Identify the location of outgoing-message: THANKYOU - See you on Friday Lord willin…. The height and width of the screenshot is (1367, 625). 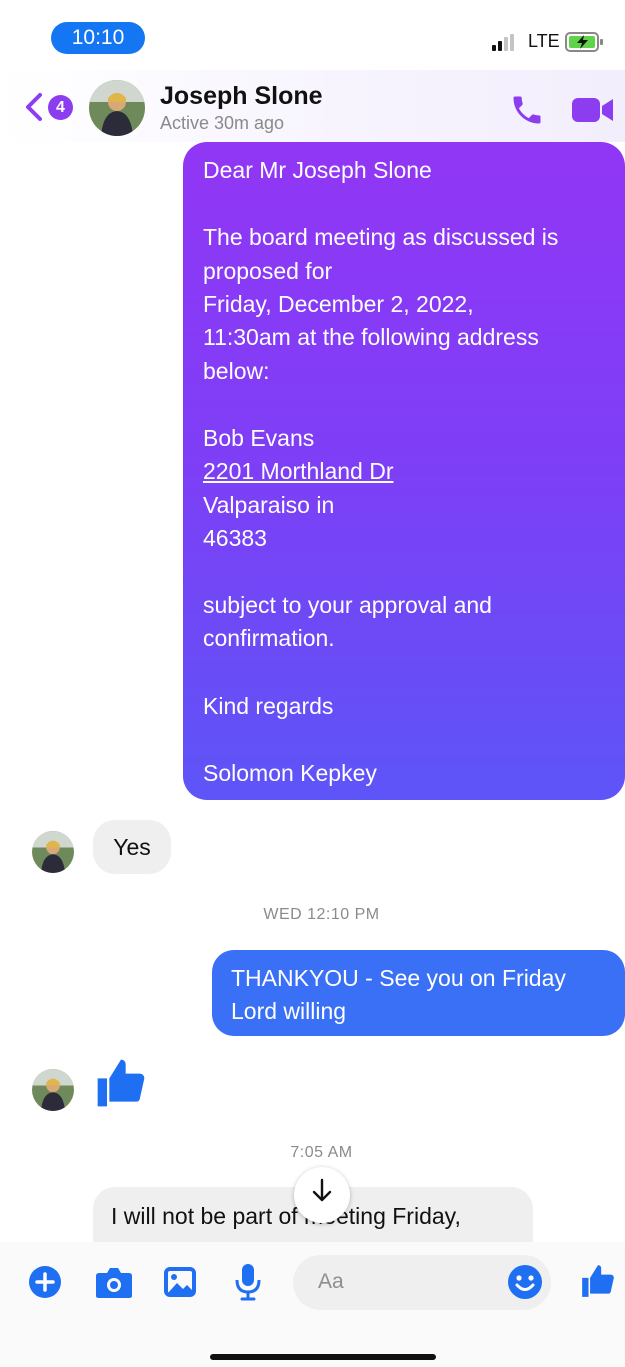
(418, 993).